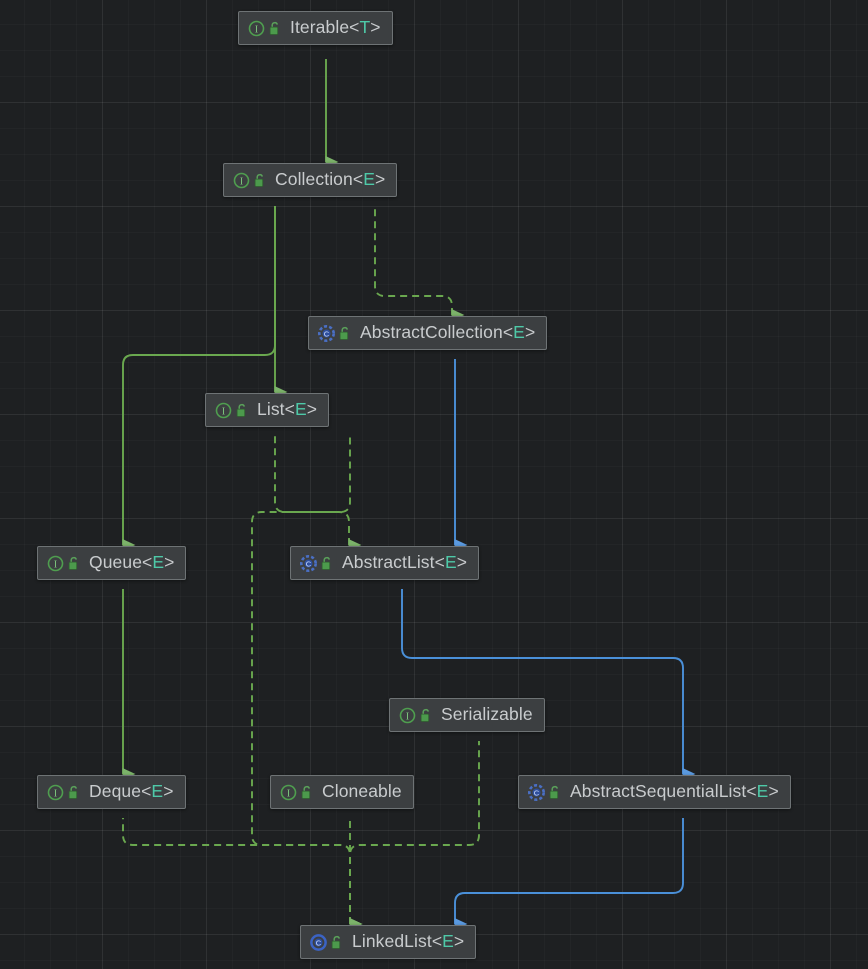 The height and width of the screenshot is (969, 868). Describe the element at coordinates (307, 683) in the screenshot. I see `edge-linkedlist-to-list` at that location.